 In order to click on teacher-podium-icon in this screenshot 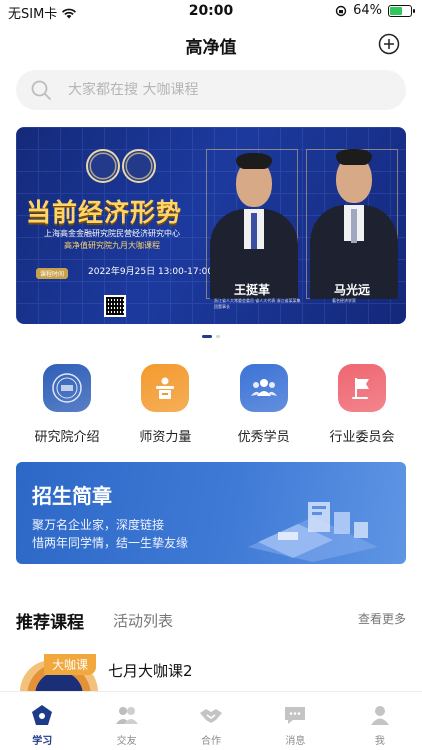, I will do `click(165, 388)`.